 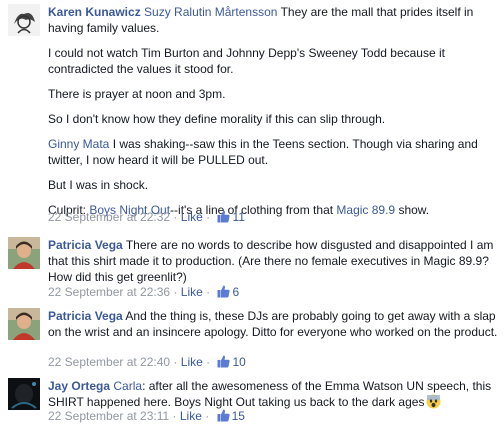 I want to click on author-name: Jay Ortega, so click(x=79, y=386).